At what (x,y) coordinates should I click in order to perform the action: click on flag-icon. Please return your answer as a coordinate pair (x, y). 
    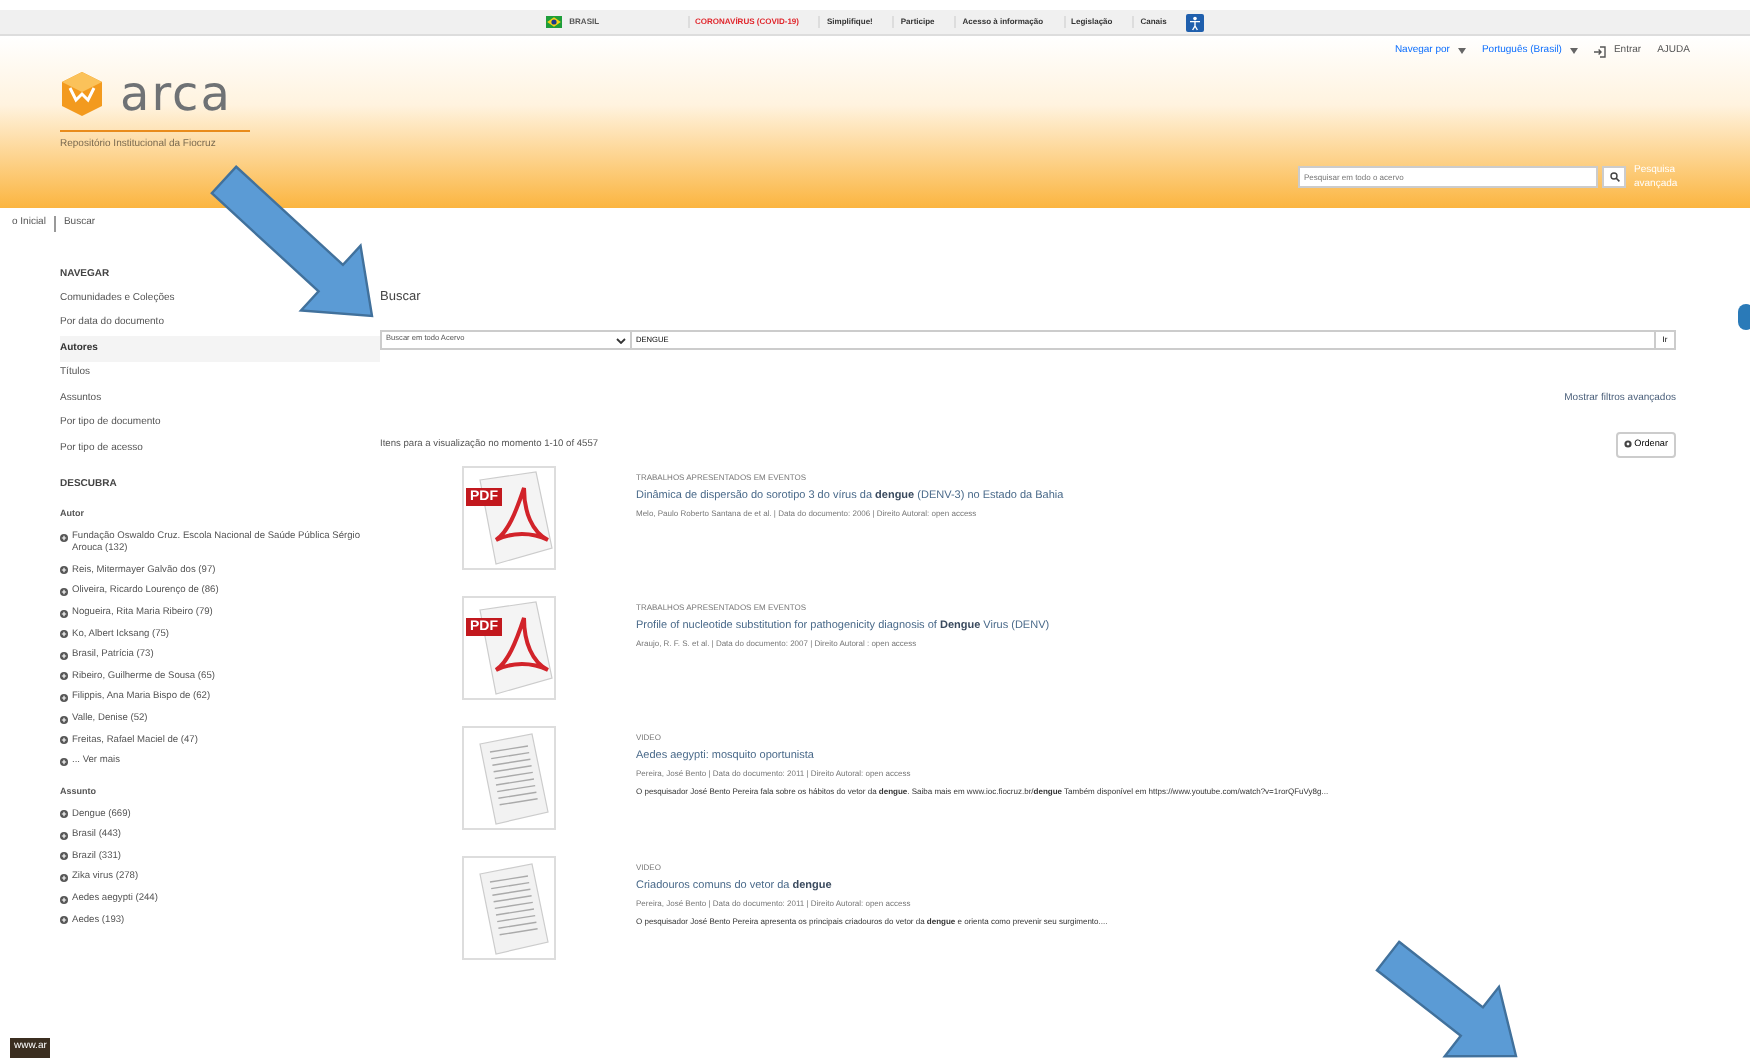
    Looking at the image, I should click on (553, 22).